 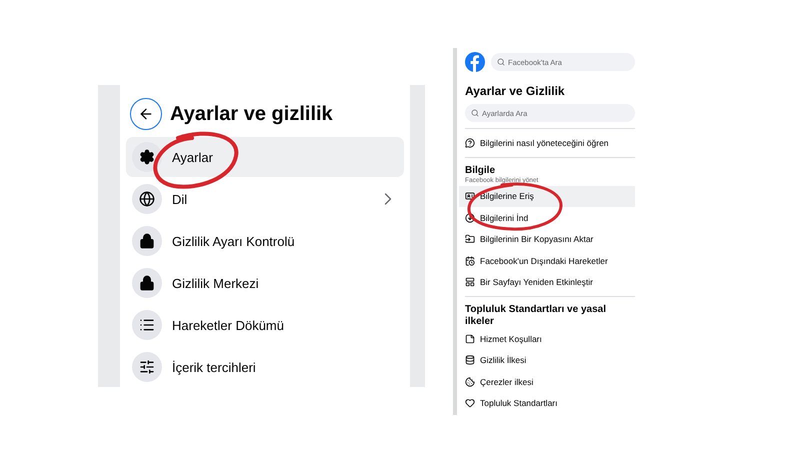 What do you see at coordinates (147, 367) in the screenshot?
I see `sliders-icon` at bounding box center [147, 367].